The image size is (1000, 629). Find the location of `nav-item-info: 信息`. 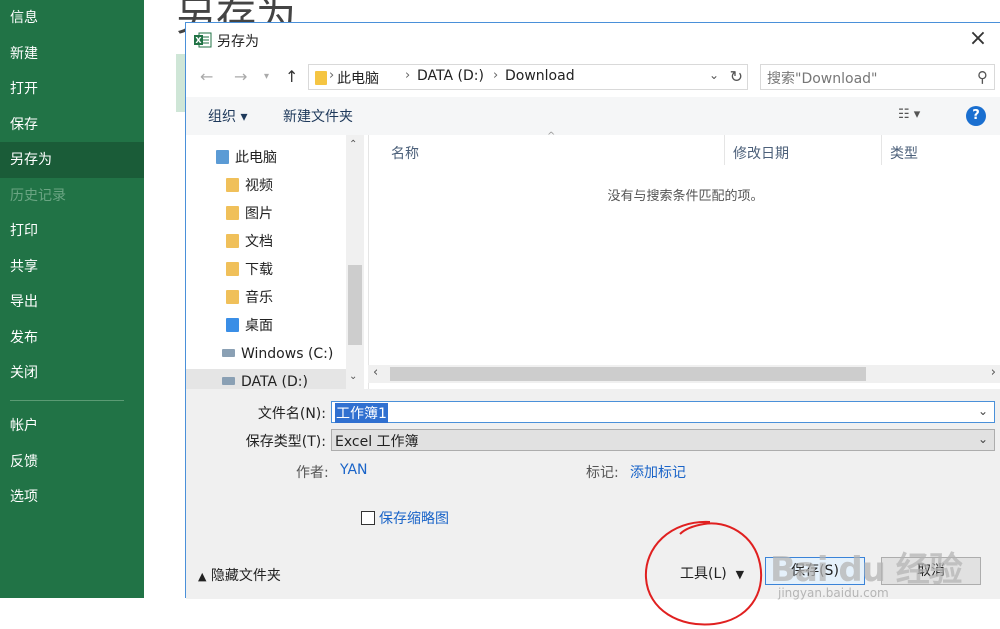

nav-item-info: 信息 is located at coordinates (72, 18).